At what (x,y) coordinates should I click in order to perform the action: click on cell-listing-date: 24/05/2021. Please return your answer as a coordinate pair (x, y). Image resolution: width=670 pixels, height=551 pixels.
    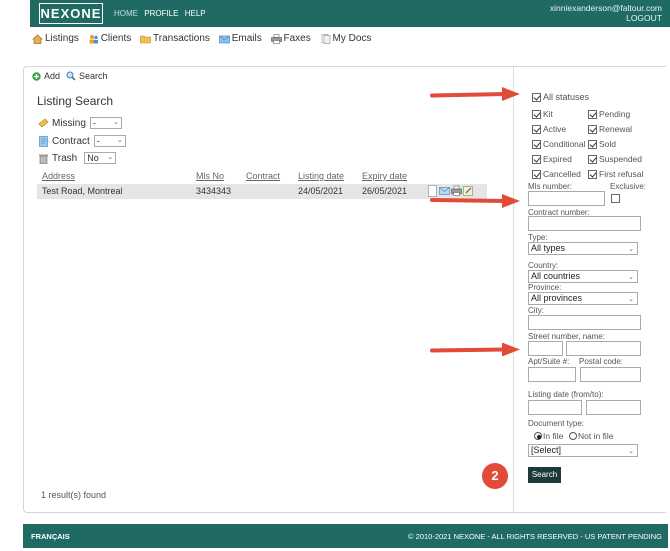
    Looking at the image, I should click on (321, 191).